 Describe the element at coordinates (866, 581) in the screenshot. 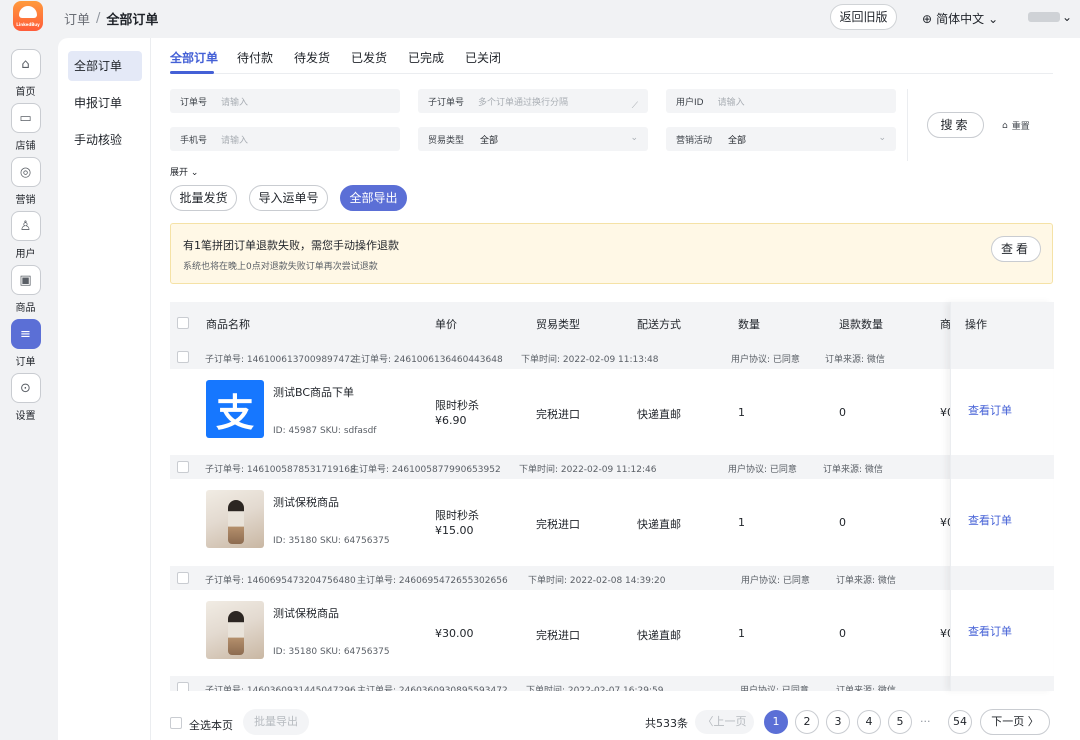

I see `order-source: 订单来源: 微信` at that location.